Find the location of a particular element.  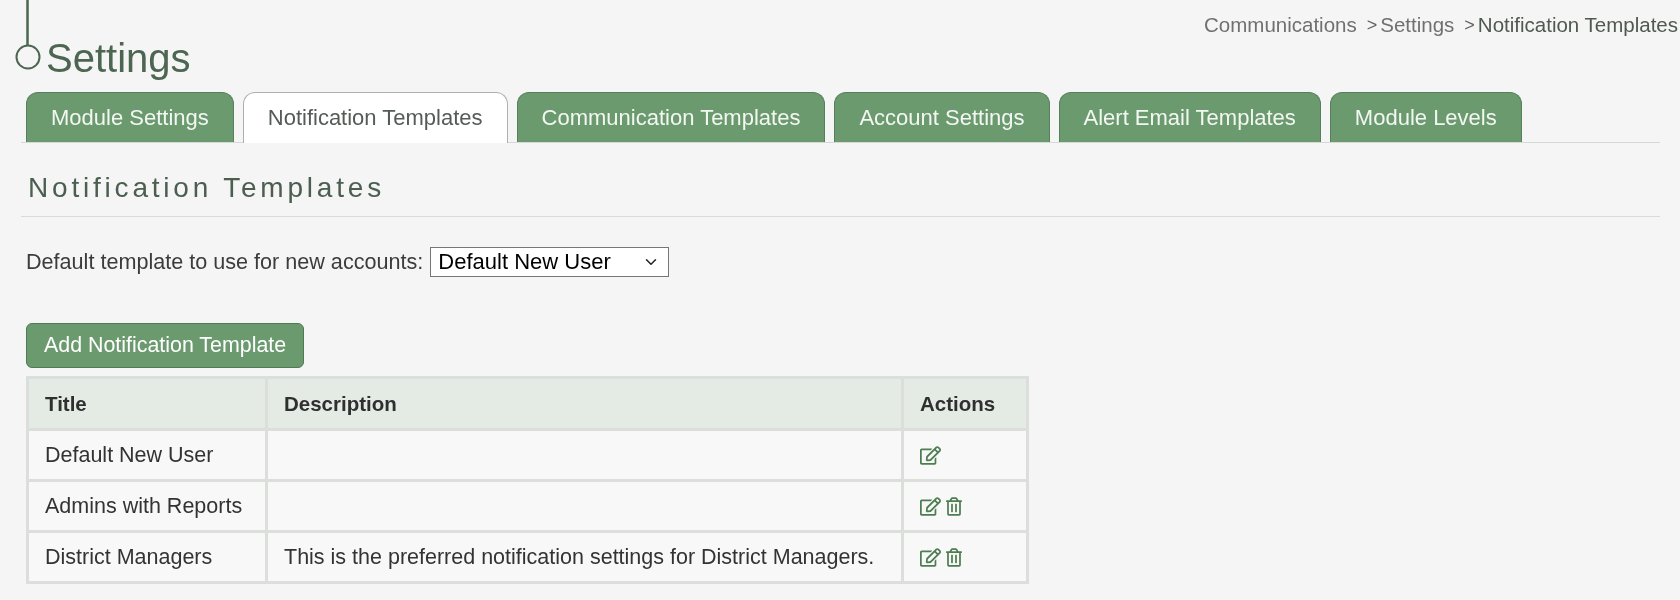

table-cell: District Managers is located at coordinates (147, 557).